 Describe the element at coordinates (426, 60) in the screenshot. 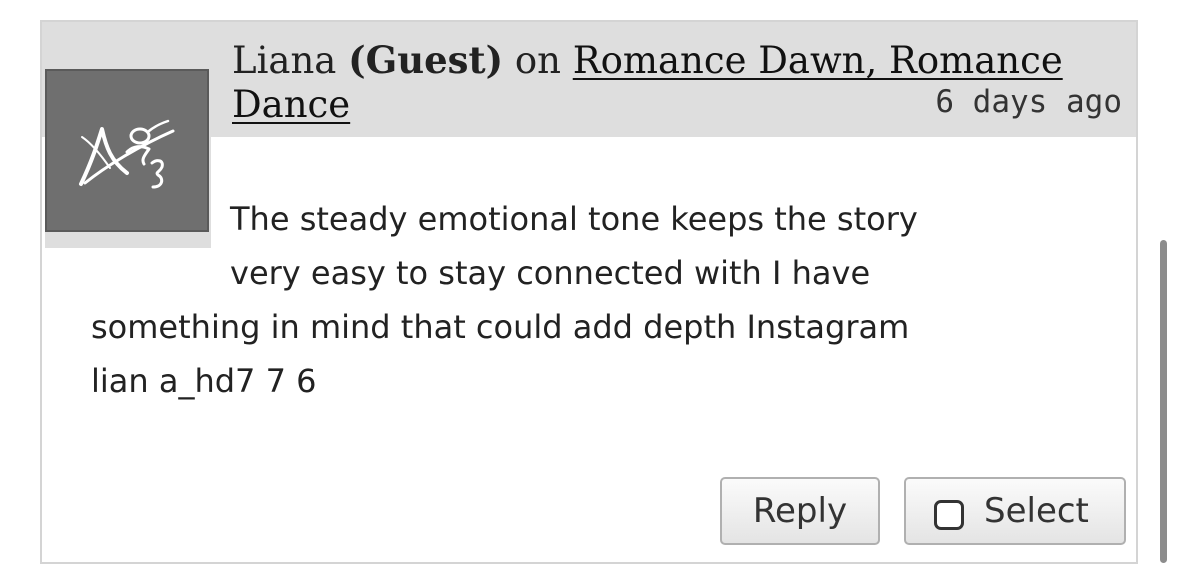

I see `guest-label: (Guest)` at that location.